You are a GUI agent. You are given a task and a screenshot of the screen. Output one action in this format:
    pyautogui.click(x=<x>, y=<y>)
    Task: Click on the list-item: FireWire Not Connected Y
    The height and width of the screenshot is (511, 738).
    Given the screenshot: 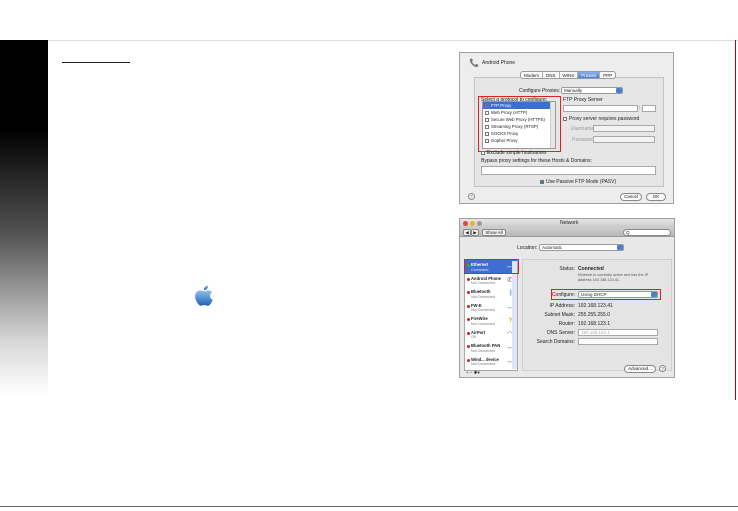 What is the action you would take?
    pyautogui.click(x=491, y=321)
    